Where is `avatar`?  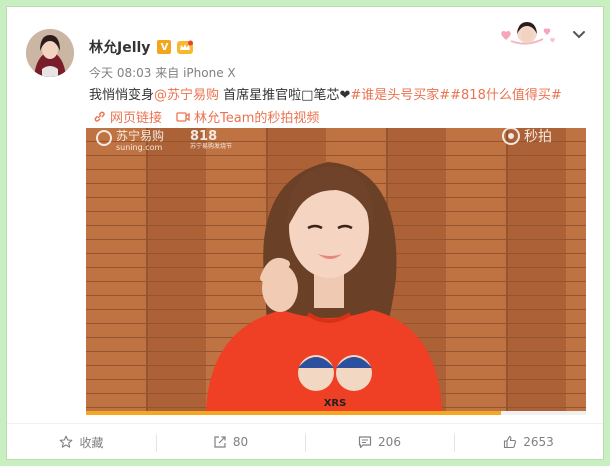 avatar is located at coordinates (50, 53).